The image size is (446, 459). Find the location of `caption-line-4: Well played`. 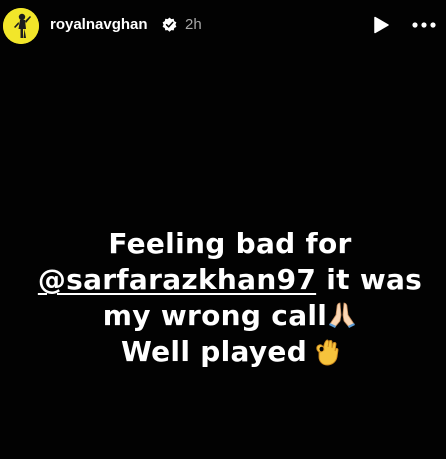

caption-line-4: Well played is located at coordinates (230, 352).